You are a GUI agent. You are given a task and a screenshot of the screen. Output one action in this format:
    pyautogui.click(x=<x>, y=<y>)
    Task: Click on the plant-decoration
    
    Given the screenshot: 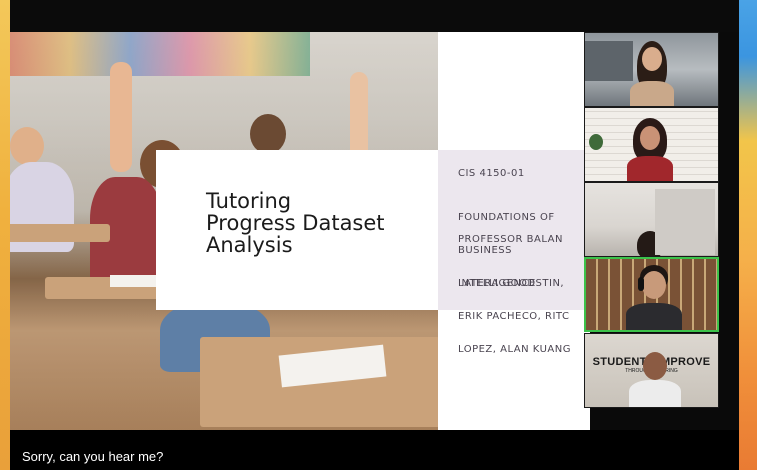 What is the action you would take?
    pyautogui.click(x=596, y=142)
    